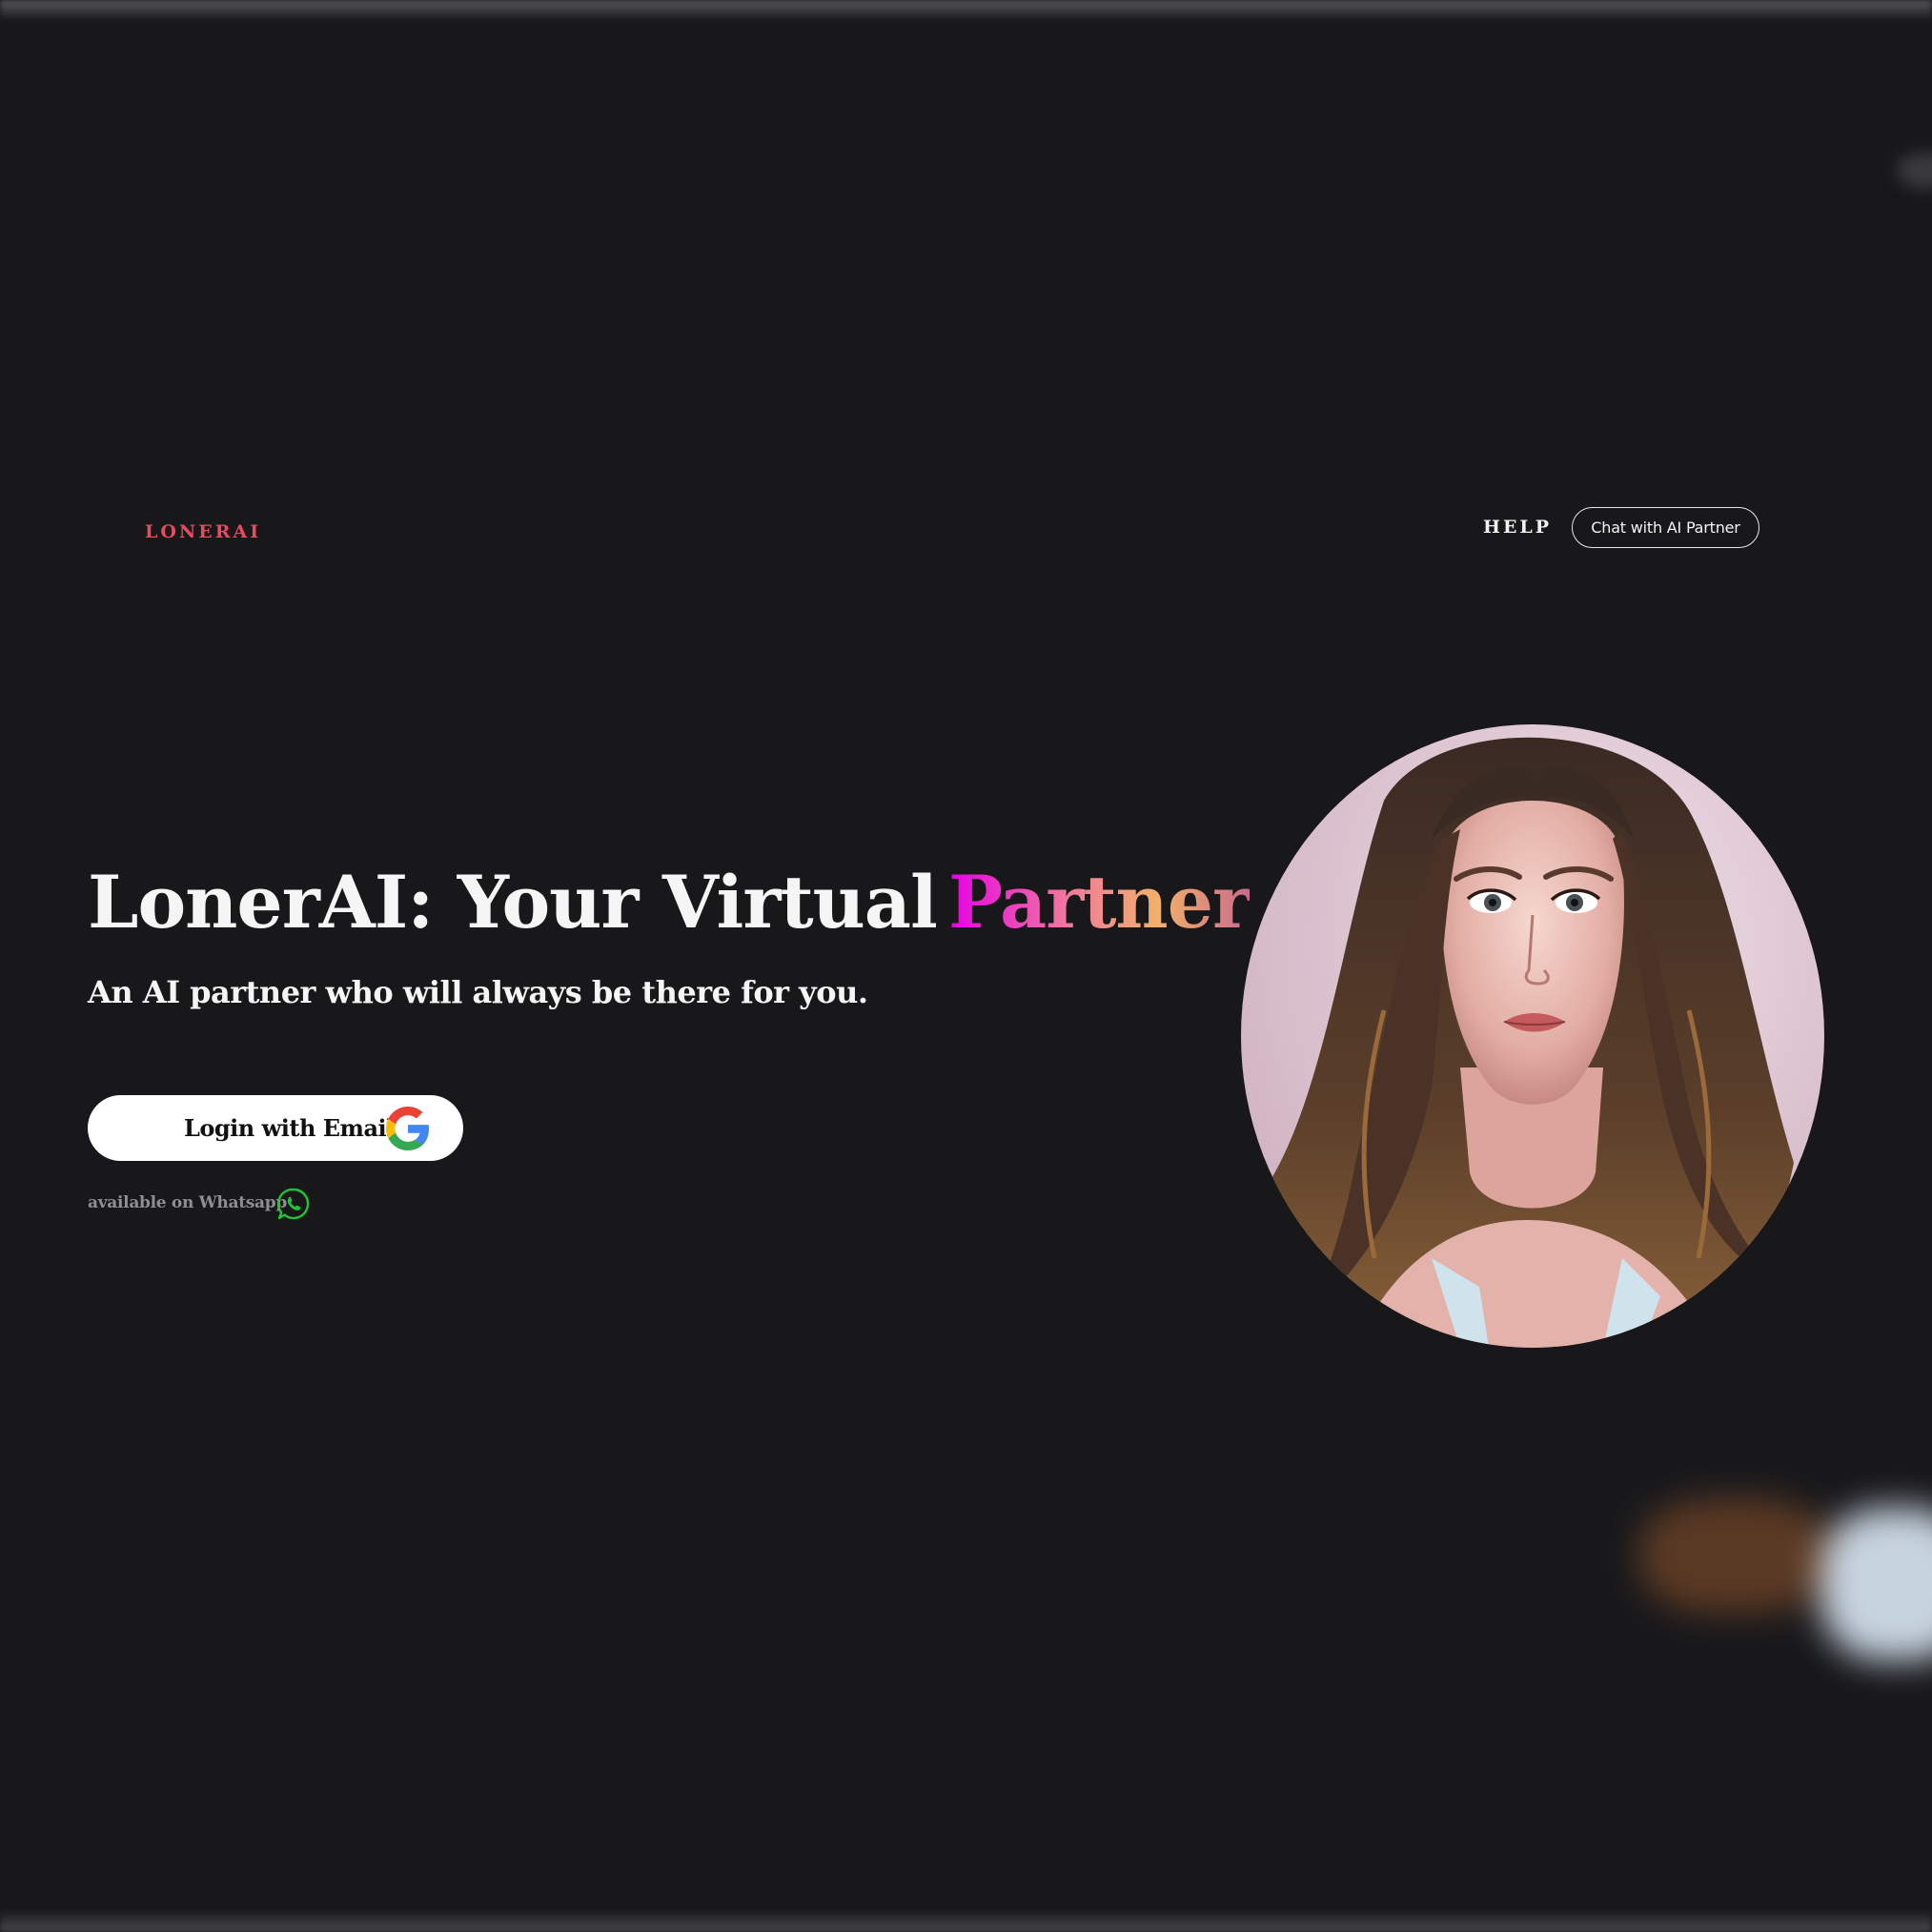 The width and height of the screenshot is (1932, 1932). What do you see at coordinates (966, 1921) in the screenshot?
I see `bottom-edge-blur` at bounding box center [966, 1921].